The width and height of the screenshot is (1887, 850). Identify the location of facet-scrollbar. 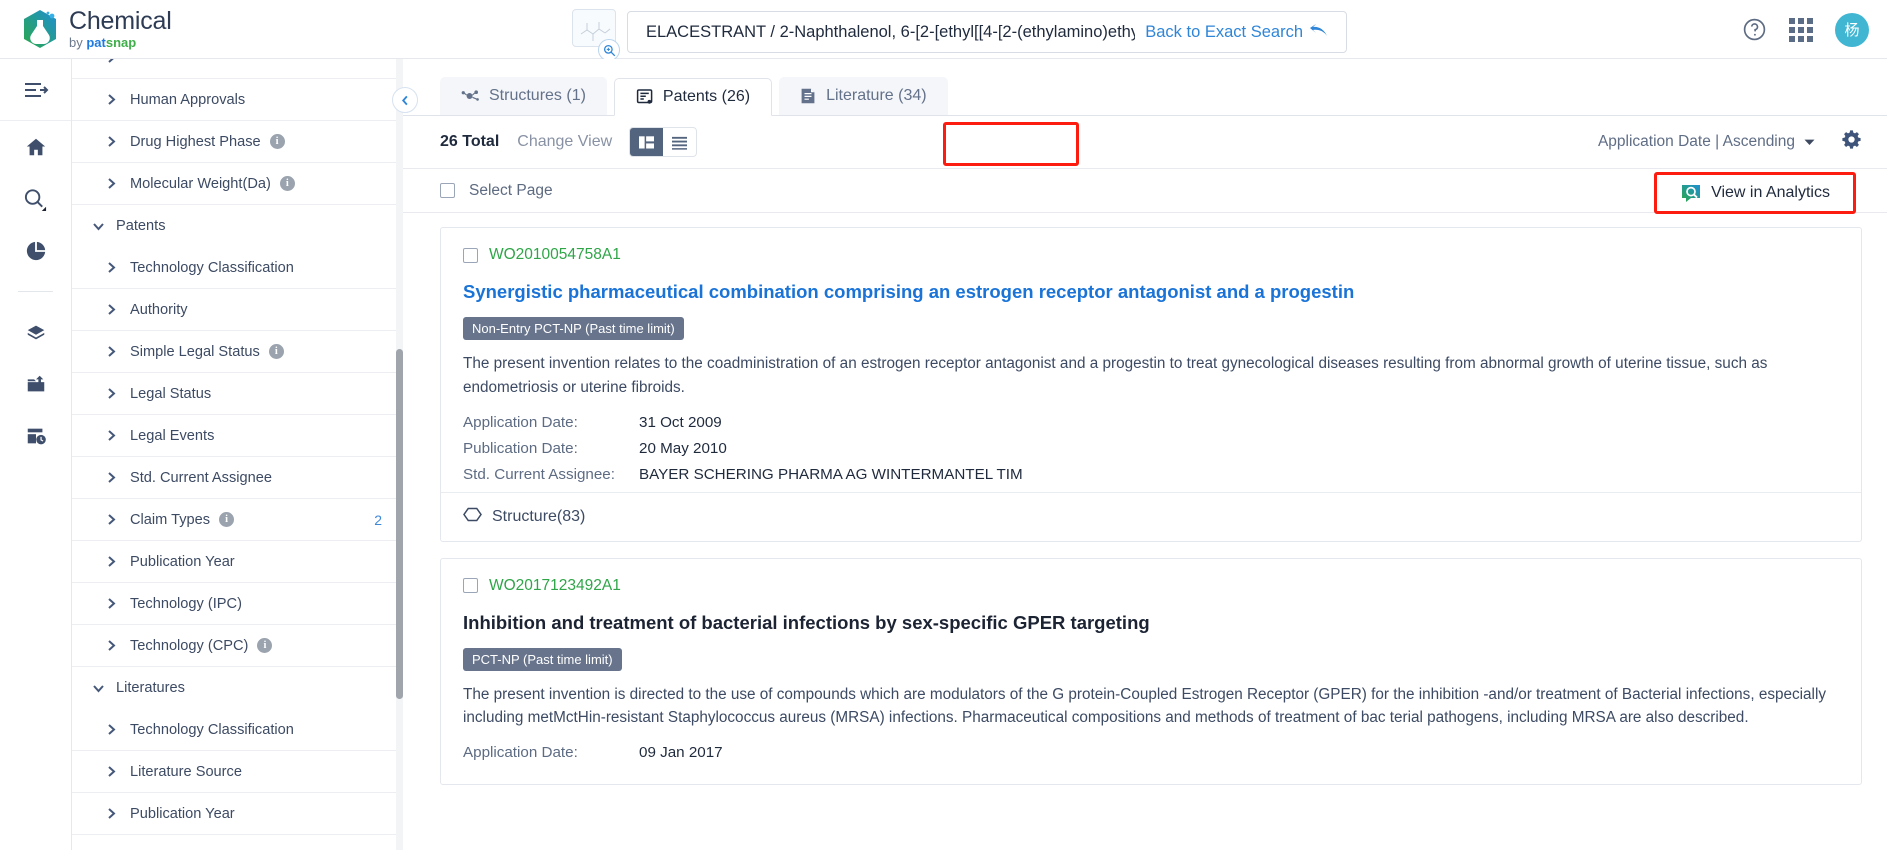
(399, 454).